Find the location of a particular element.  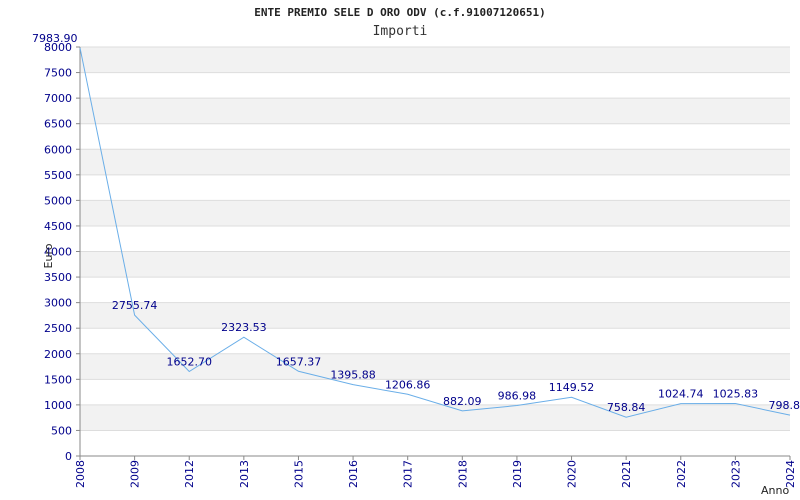

data-label: 2323.53 is located at coordinates (244, 327).